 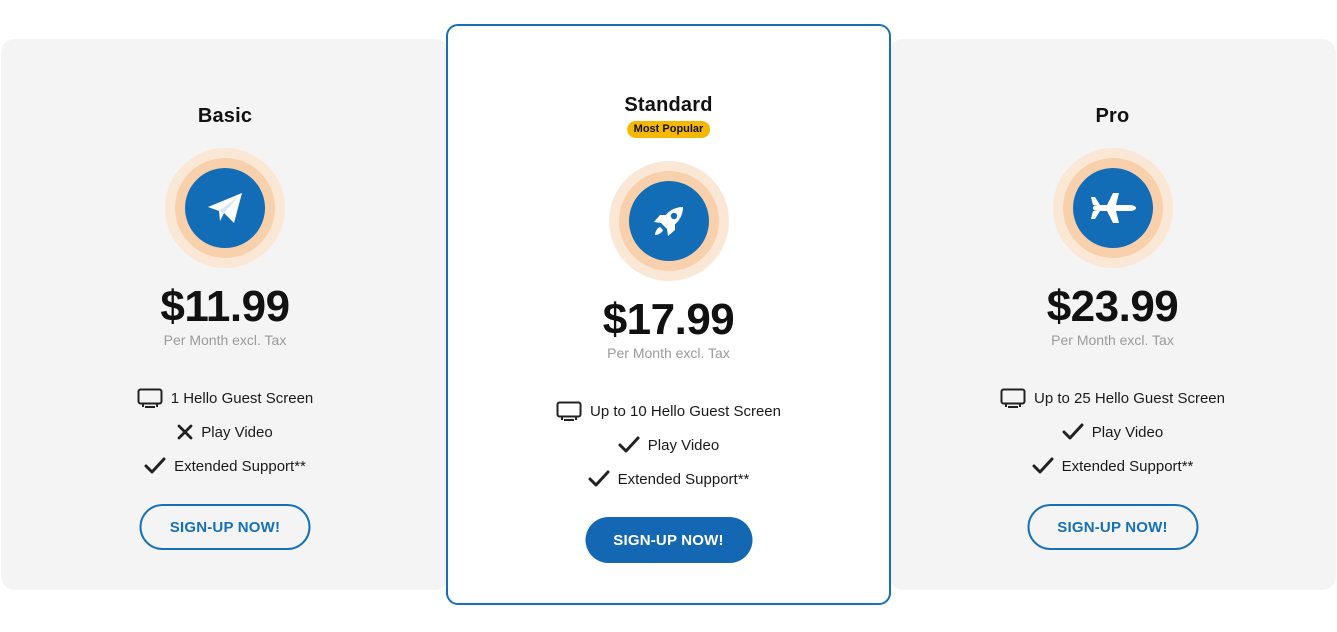 What do you see at coordinates (668, 540) in the screenshot?
I see `signup-button-standard: SIGN-UP NOW!` at bounding box center [668, 540].